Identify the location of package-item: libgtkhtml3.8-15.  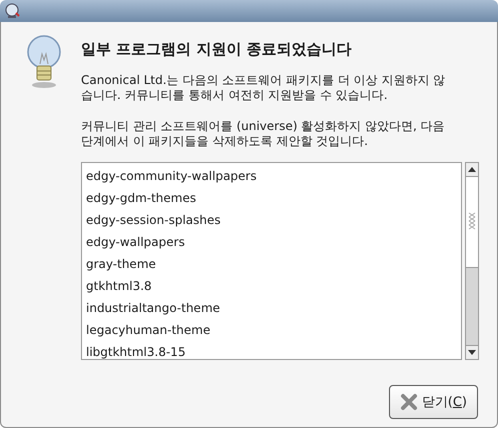
(271, 350).